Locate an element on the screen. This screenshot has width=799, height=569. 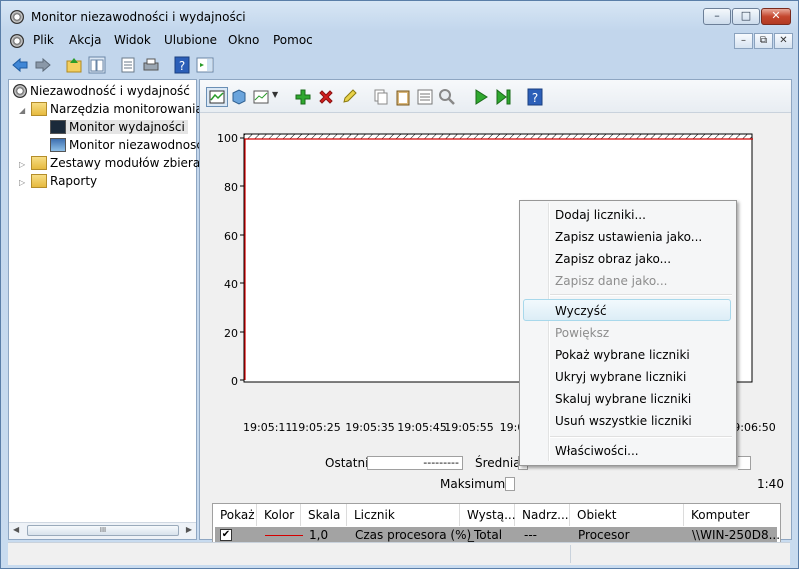
menu-item-scale-selected: Skaluj wybrane liczniki is located at coordinates (623, 399).